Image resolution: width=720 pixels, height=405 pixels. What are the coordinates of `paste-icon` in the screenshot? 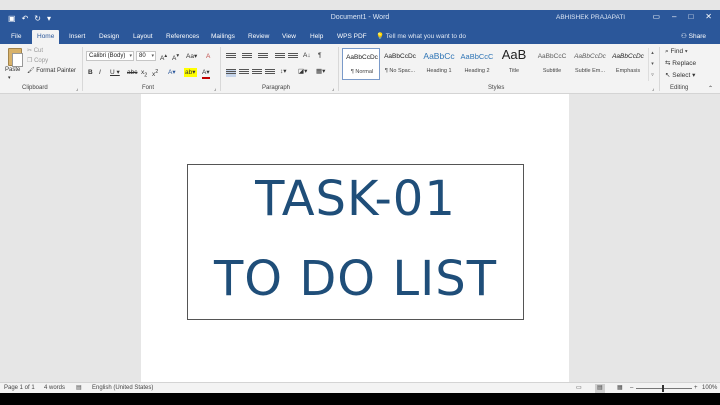 It's located at (15, 57).